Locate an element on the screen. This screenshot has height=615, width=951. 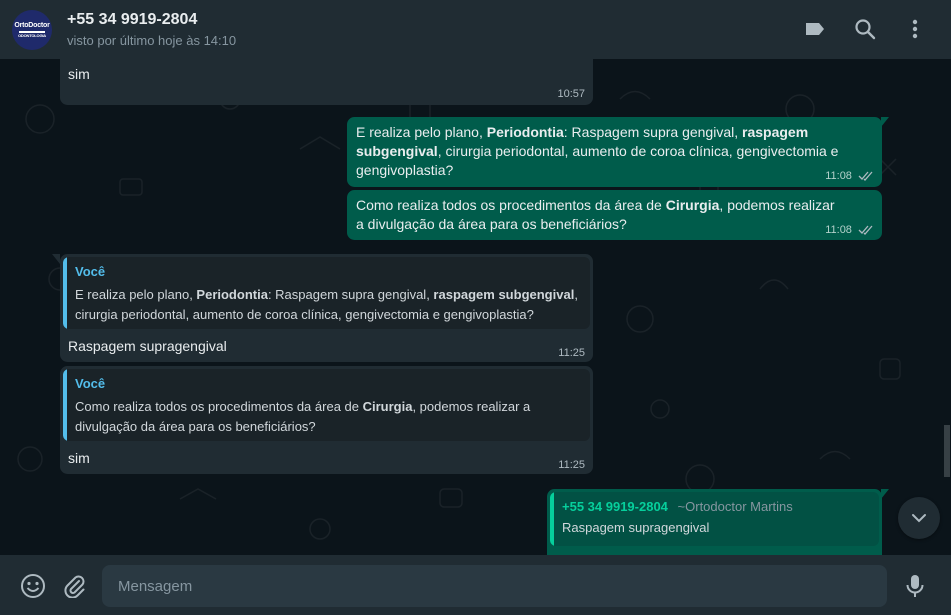
chat-scrollbar is located at coordinates (947, 451).